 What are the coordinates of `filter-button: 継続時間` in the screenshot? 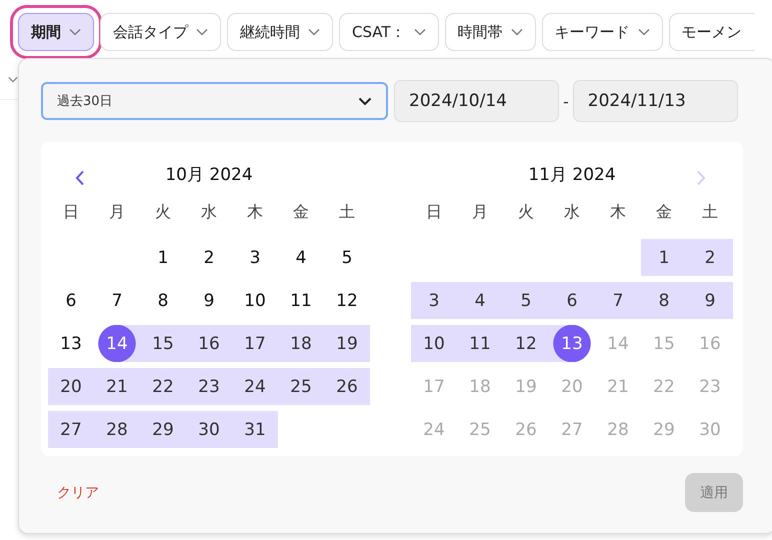 It's located at (280, 32).